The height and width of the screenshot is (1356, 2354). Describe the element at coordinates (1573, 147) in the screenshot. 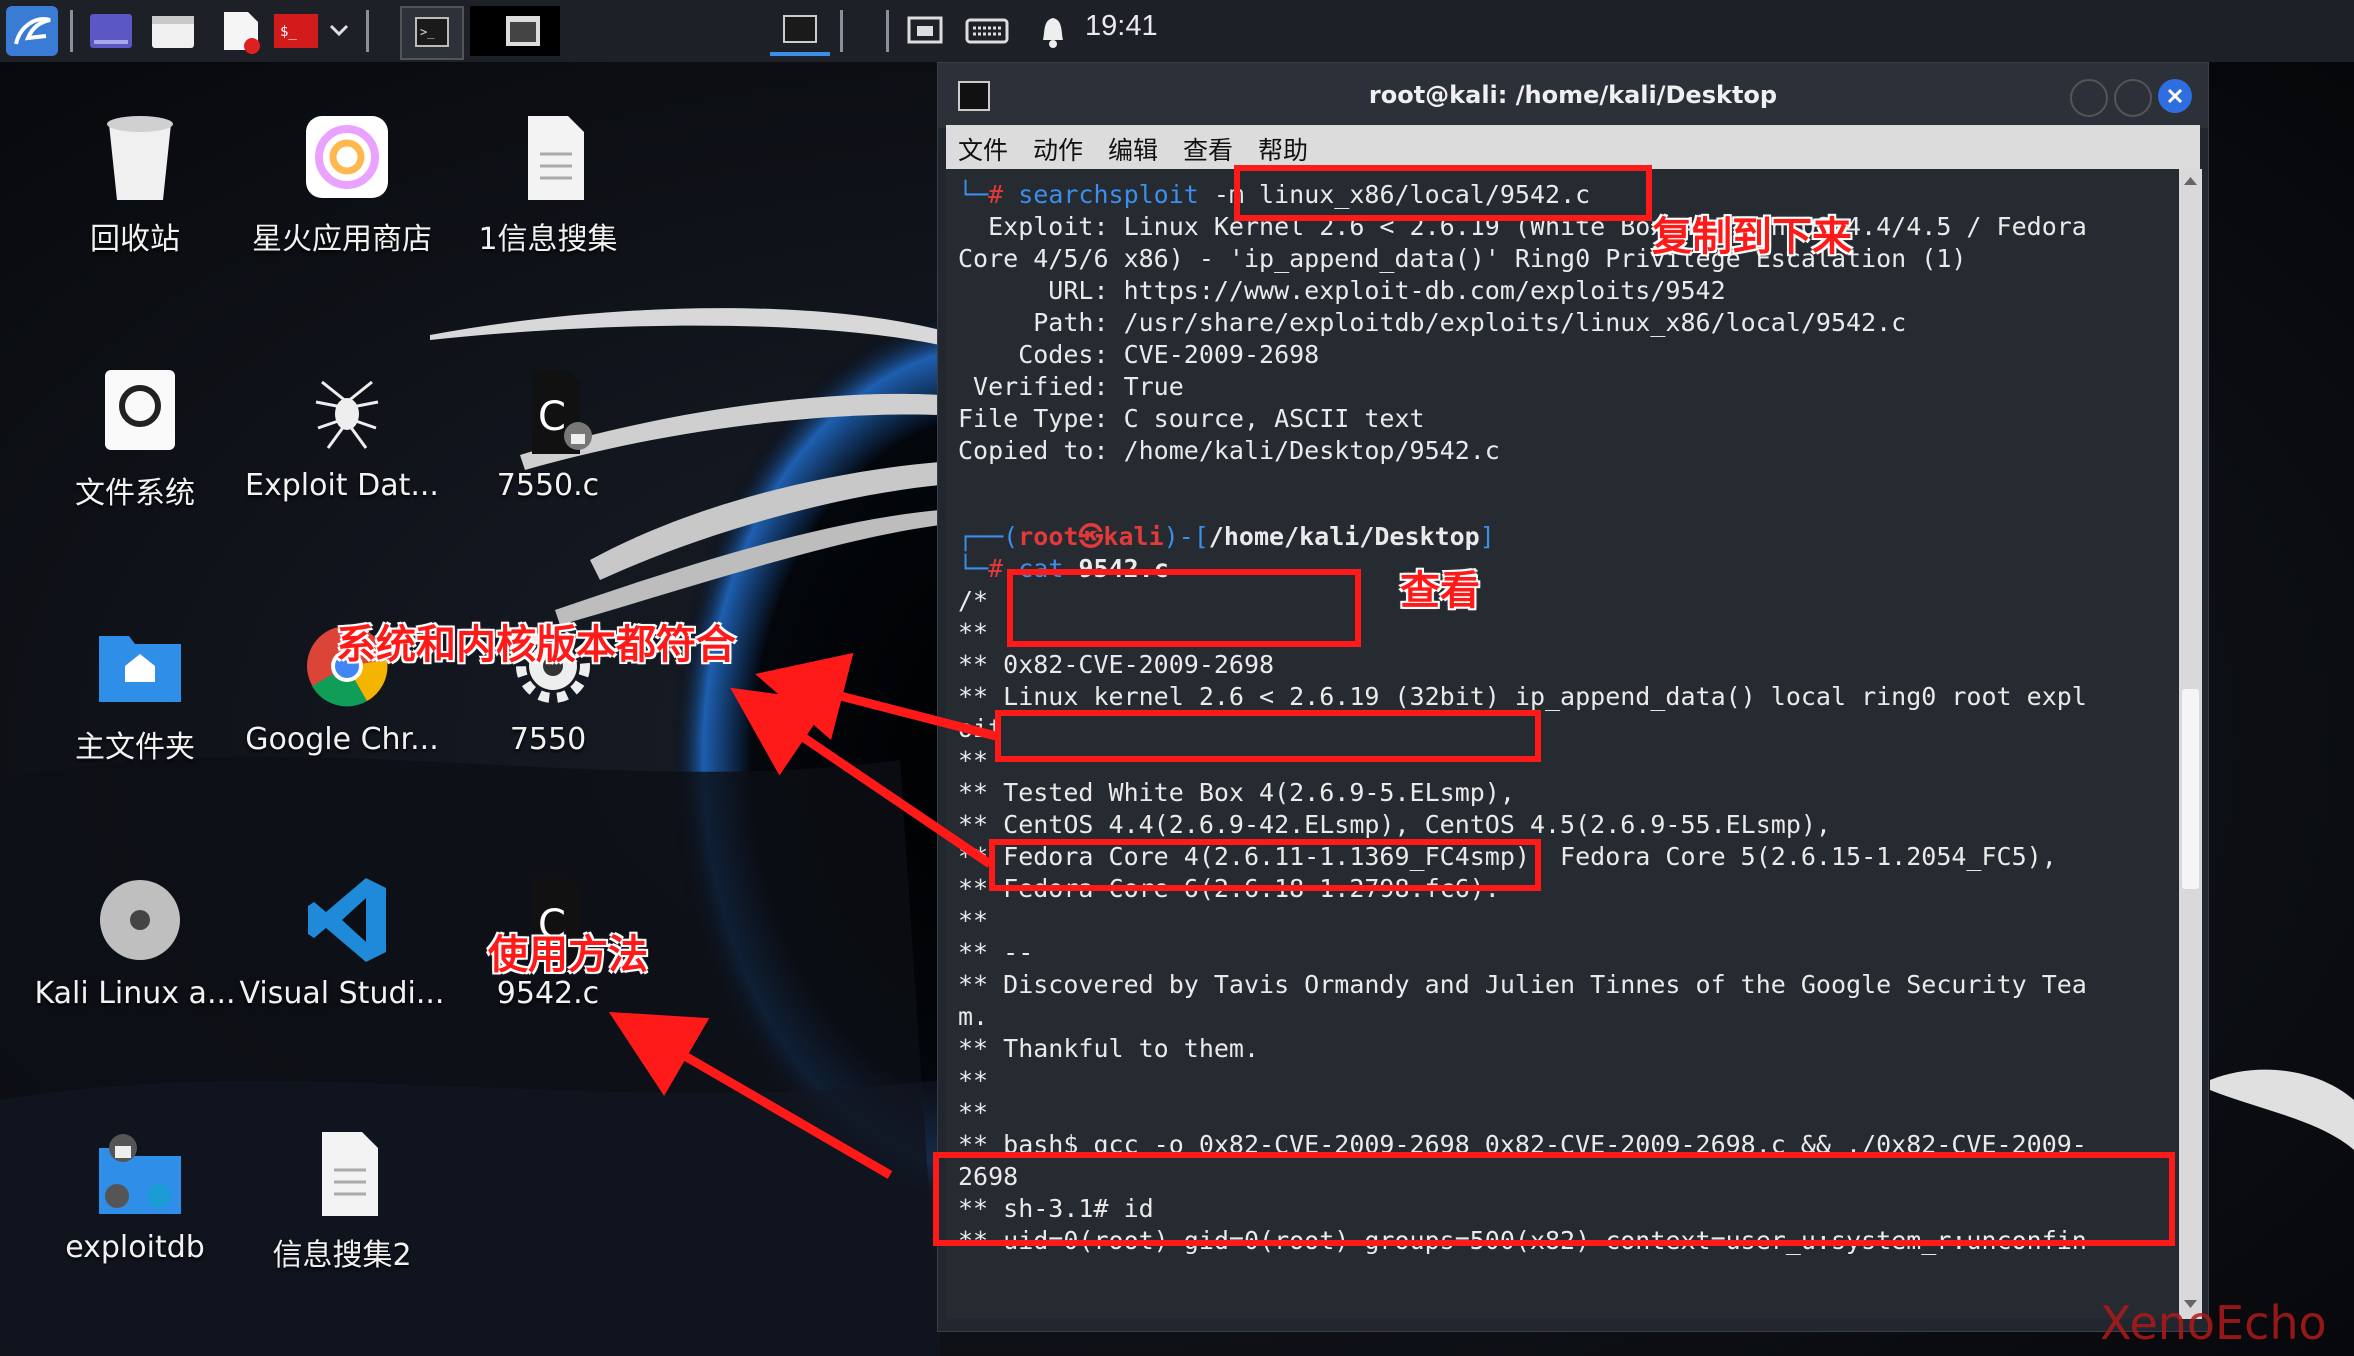

I see `terminal-menubar: 文件 动作 编辑 查看 帮助` at that location.